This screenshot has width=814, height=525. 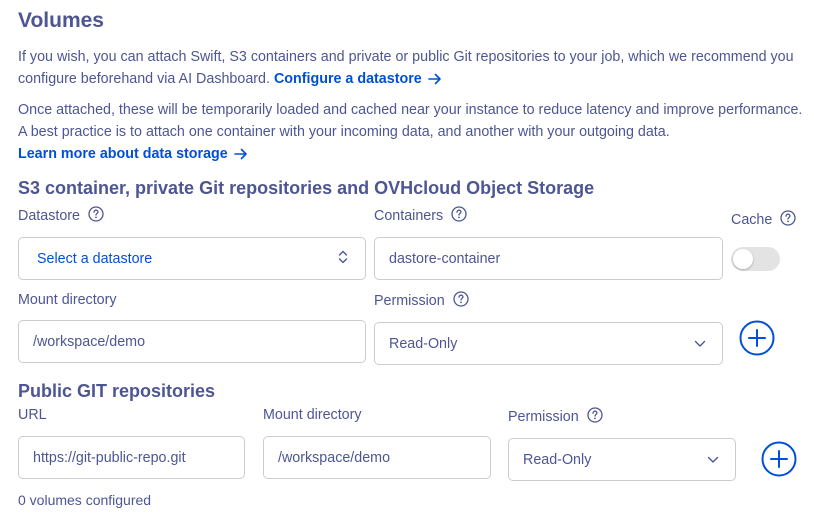 I want to click on add-s3-volume-button, so click(x=757, y=338).